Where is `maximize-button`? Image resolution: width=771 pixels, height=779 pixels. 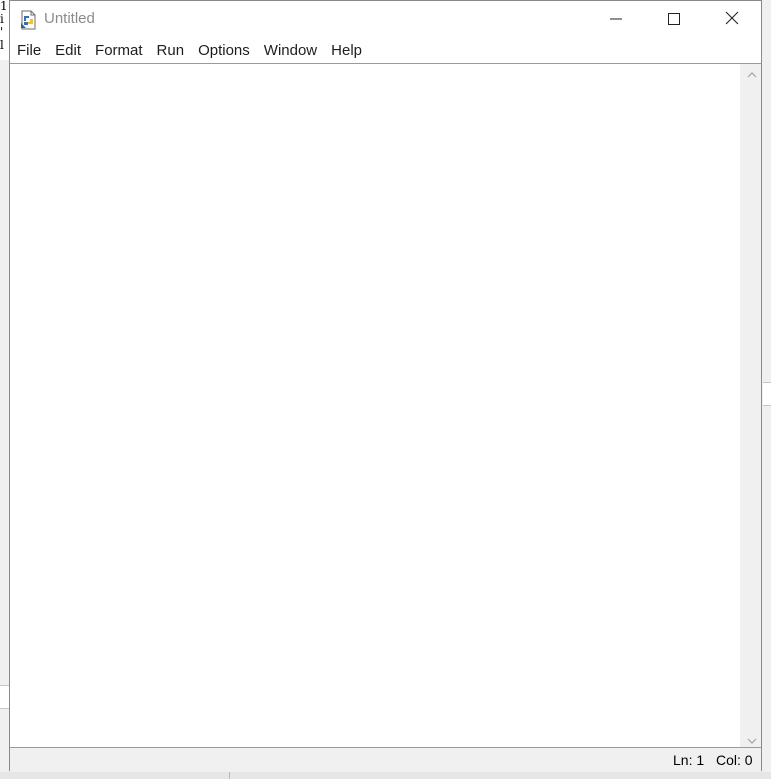
maximize-button is located at coordinates (674, 19).